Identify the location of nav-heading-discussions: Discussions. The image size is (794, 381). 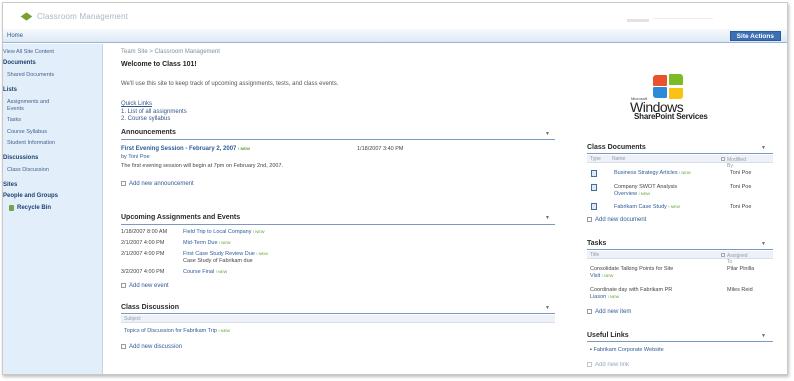
(20, 158).